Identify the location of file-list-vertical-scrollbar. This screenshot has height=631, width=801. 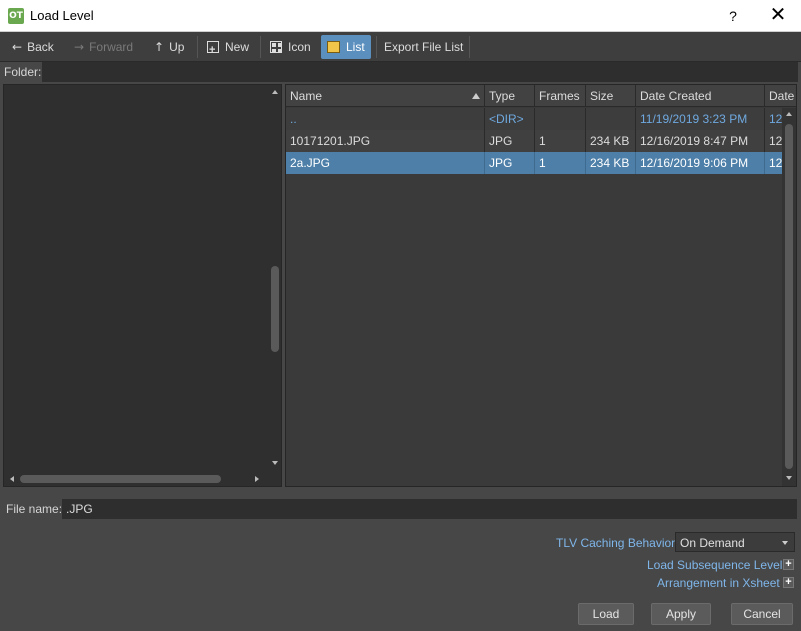
(789, 297).